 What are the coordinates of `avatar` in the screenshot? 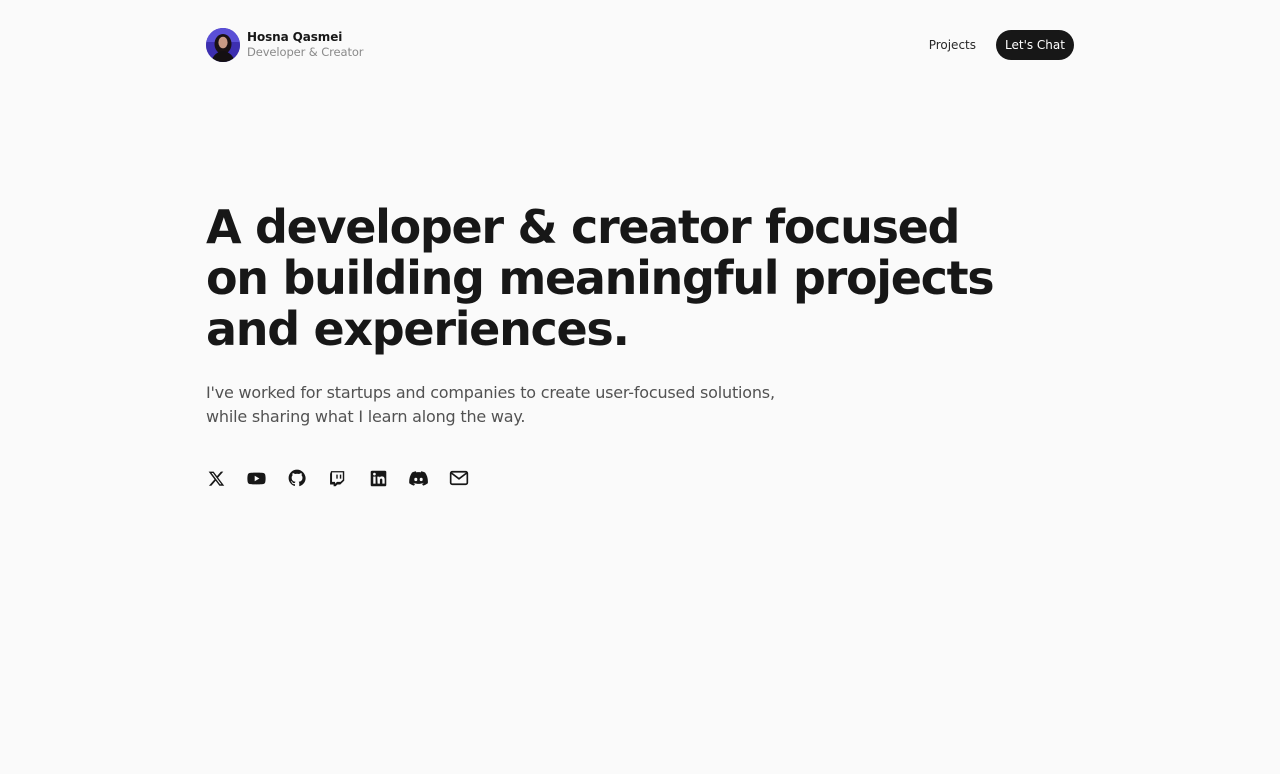 It's located at (223, 45).